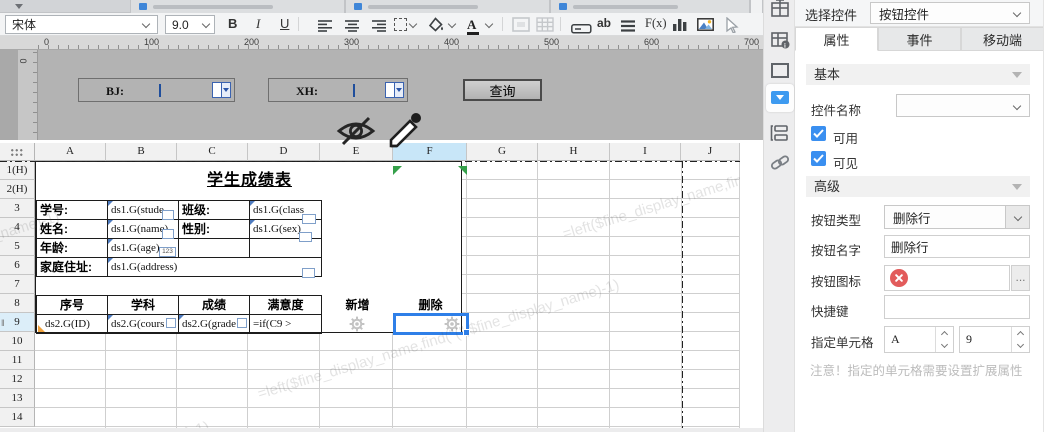 The image size is (1044, 432). Describe the element at coordinates (919, 39) in the screenshot. I see `tab-events: 事件` at that location.